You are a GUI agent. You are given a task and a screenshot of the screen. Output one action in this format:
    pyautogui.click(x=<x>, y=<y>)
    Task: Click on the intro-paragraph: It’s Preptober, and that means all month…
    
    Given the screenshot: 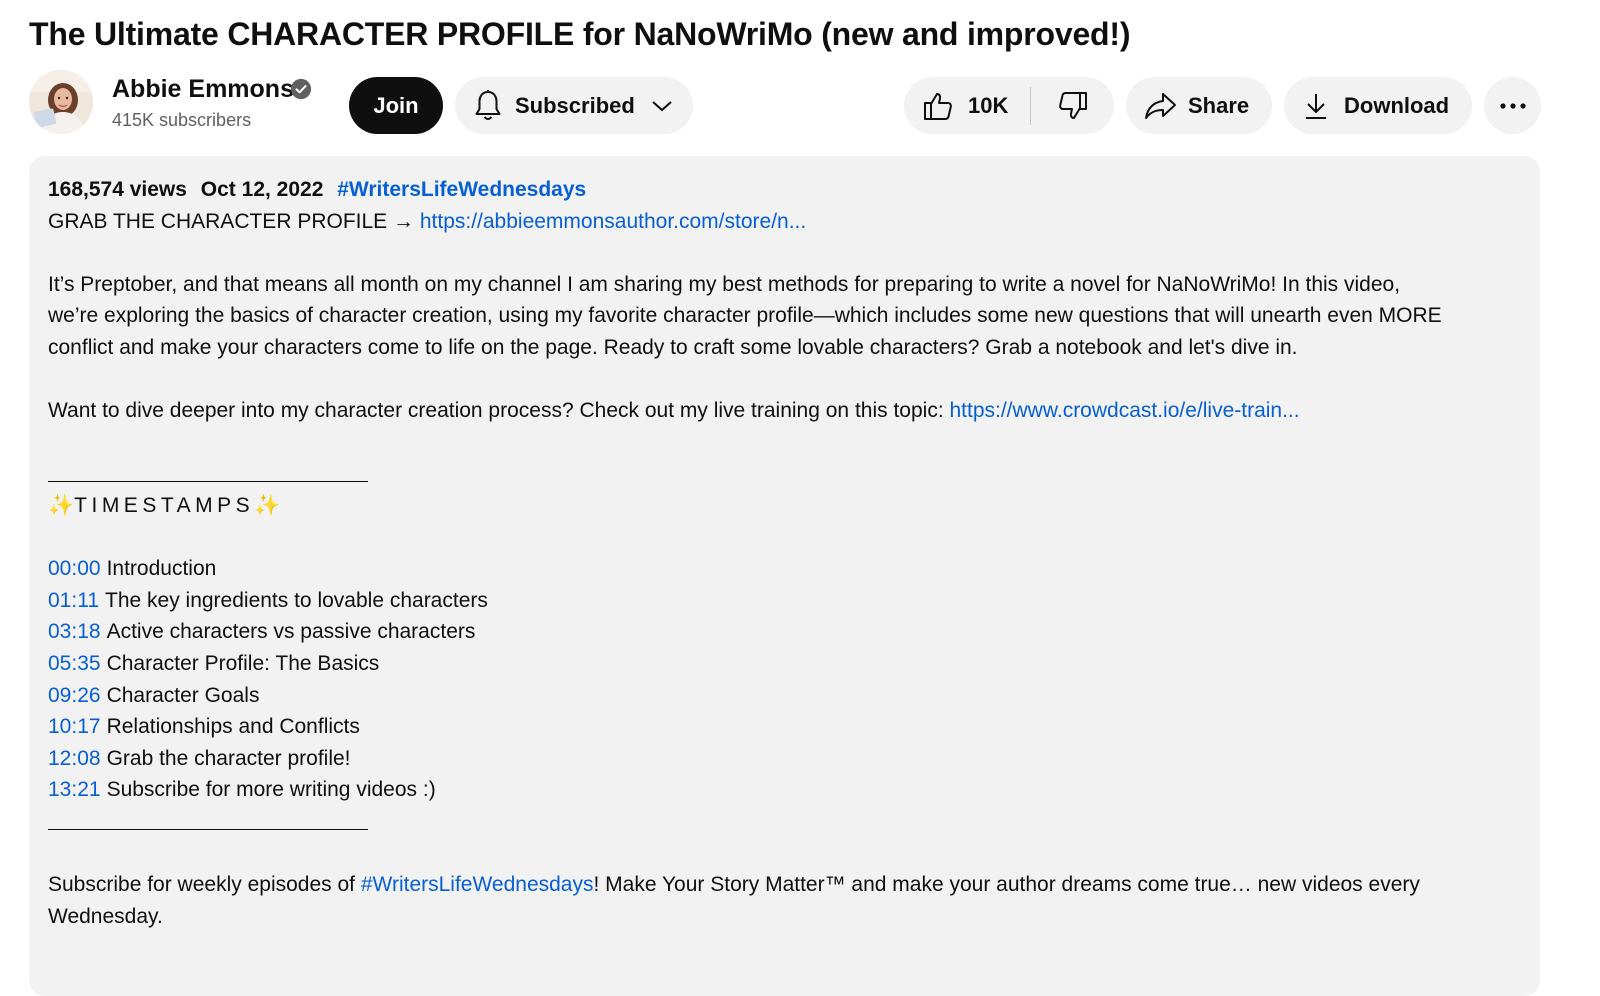 What is the action you would take?
    pyautogui.click(x=783, y=316)
    